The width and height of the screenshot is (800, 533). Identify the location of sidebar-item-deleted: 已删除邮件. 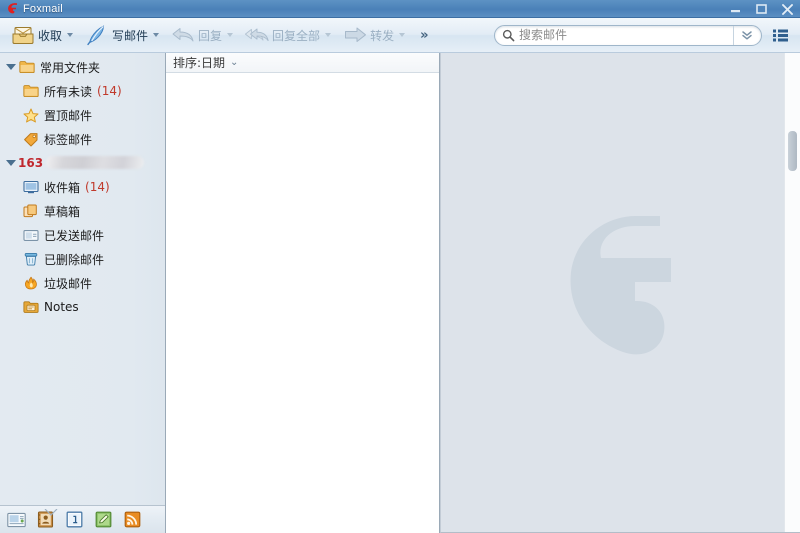
(82, 259).